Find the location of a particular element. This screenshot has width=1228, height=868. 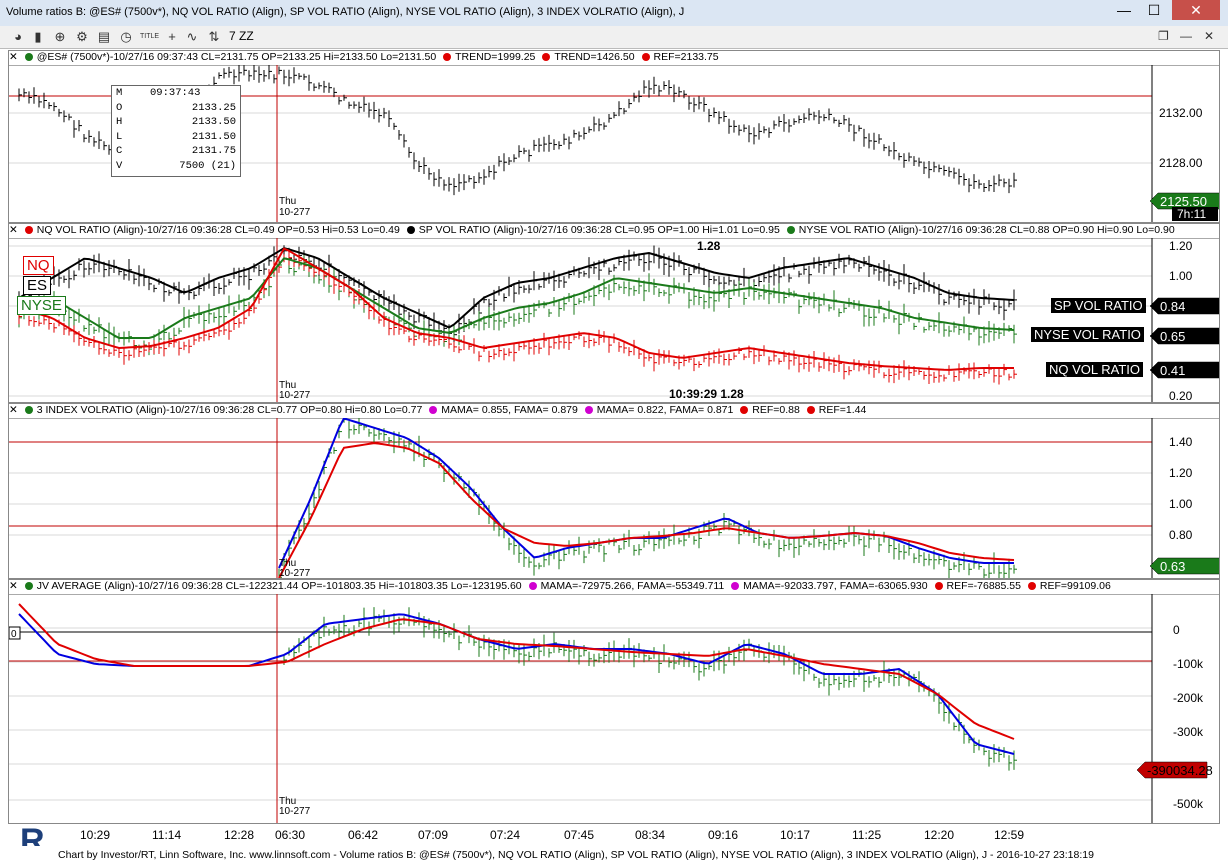

nyse-vol-avg is located at coordinates (516, 298).